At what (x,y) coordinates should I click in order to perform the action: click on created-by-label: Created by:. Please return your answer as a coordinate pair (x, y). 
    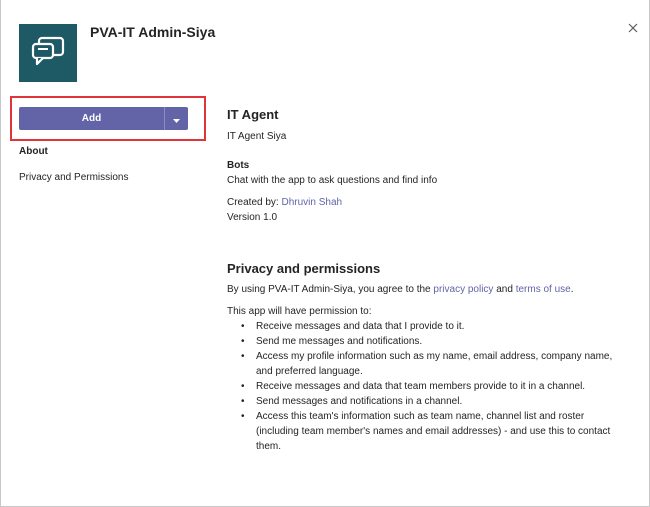
    Looking at the image, I should click on (253, 202).